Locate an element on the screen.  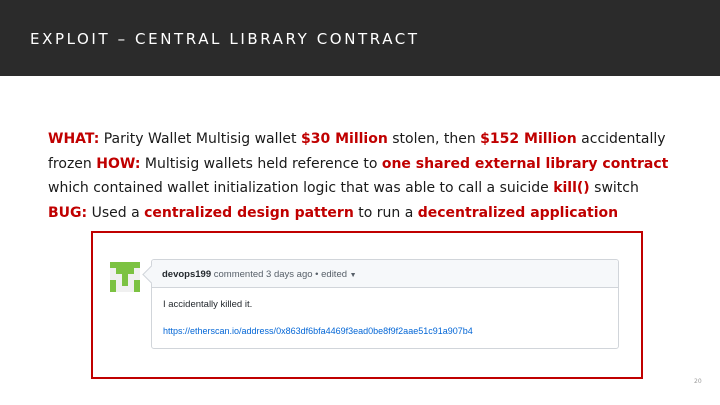
detail-text-2: switch is located at coordinates (614, 188).